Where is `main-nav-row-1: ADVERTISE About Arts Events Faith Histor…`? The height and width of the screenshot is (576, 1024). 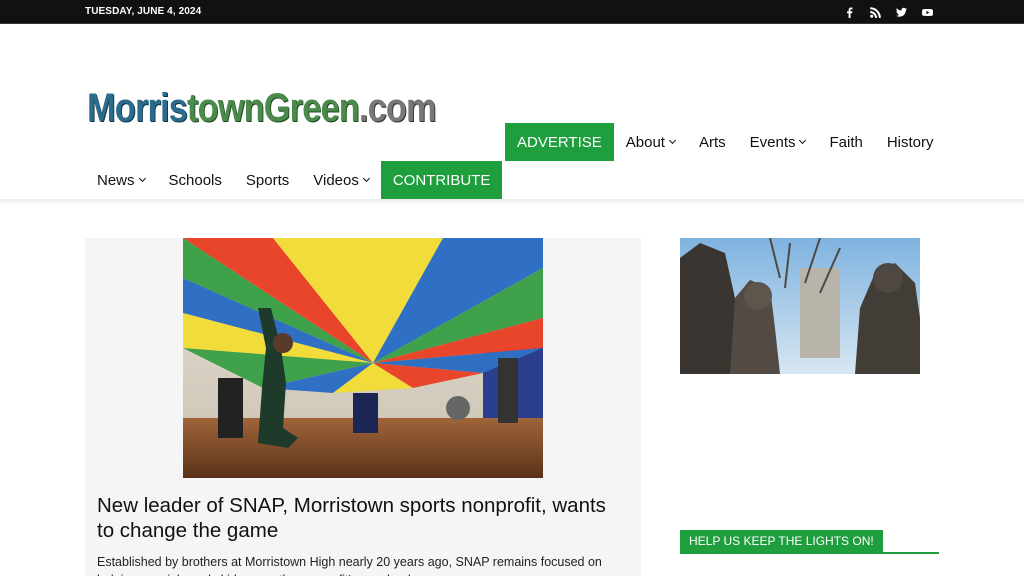
main-nav-row-1: ADVERTISE About Arts Events Faith Histor… is located at coordinates (725, 142).